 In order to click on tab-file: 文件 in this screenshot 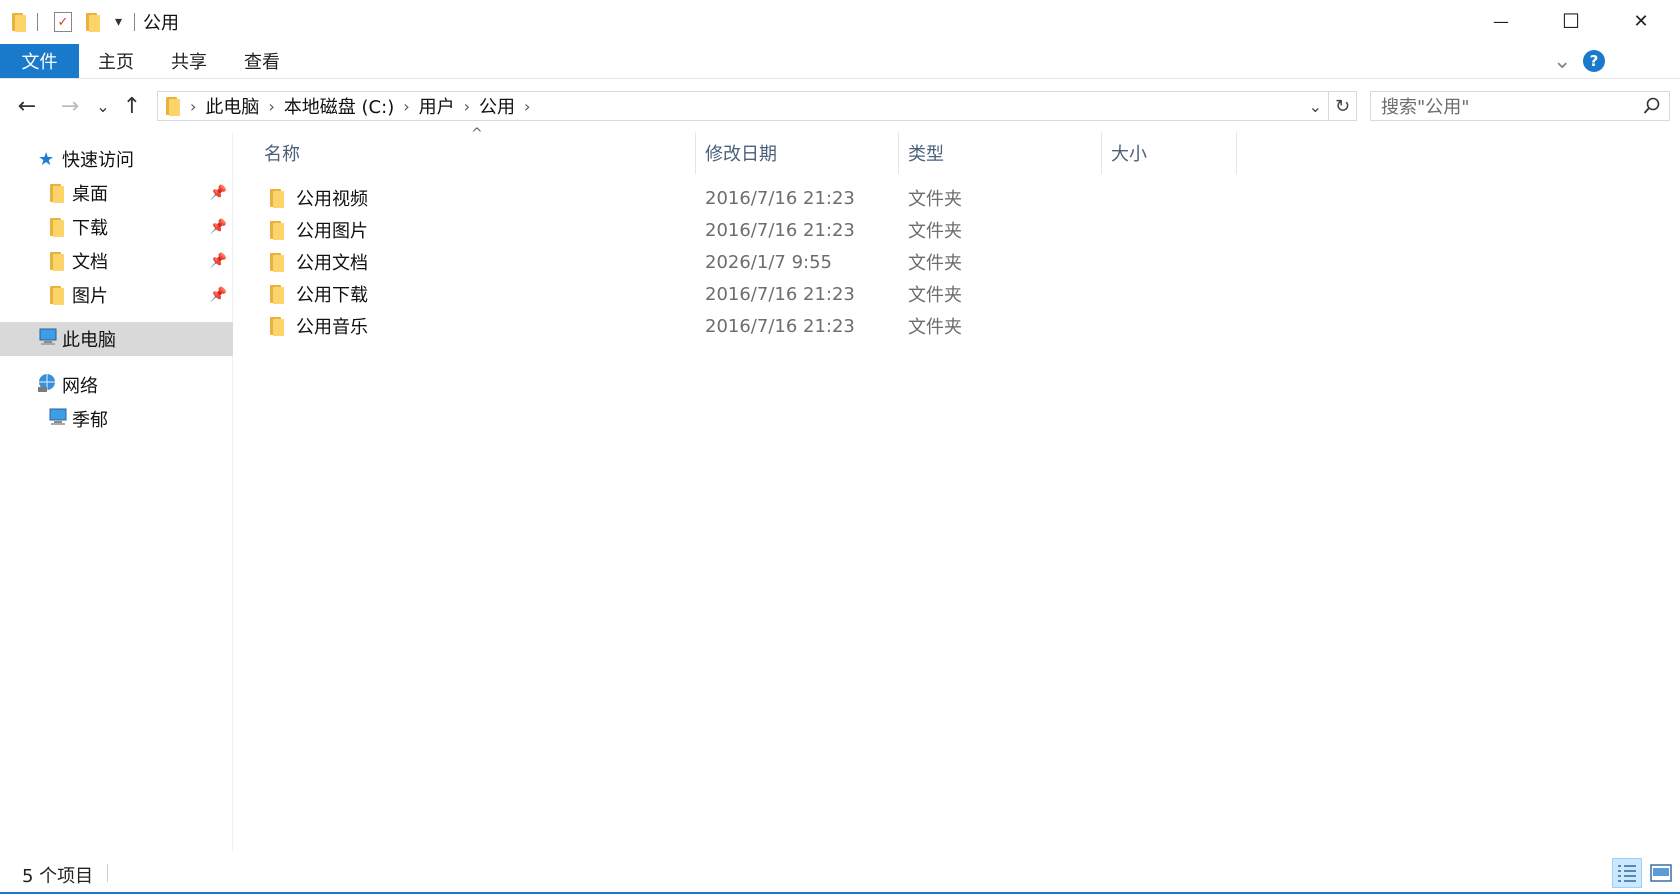, I will do `click(39, 61)`.